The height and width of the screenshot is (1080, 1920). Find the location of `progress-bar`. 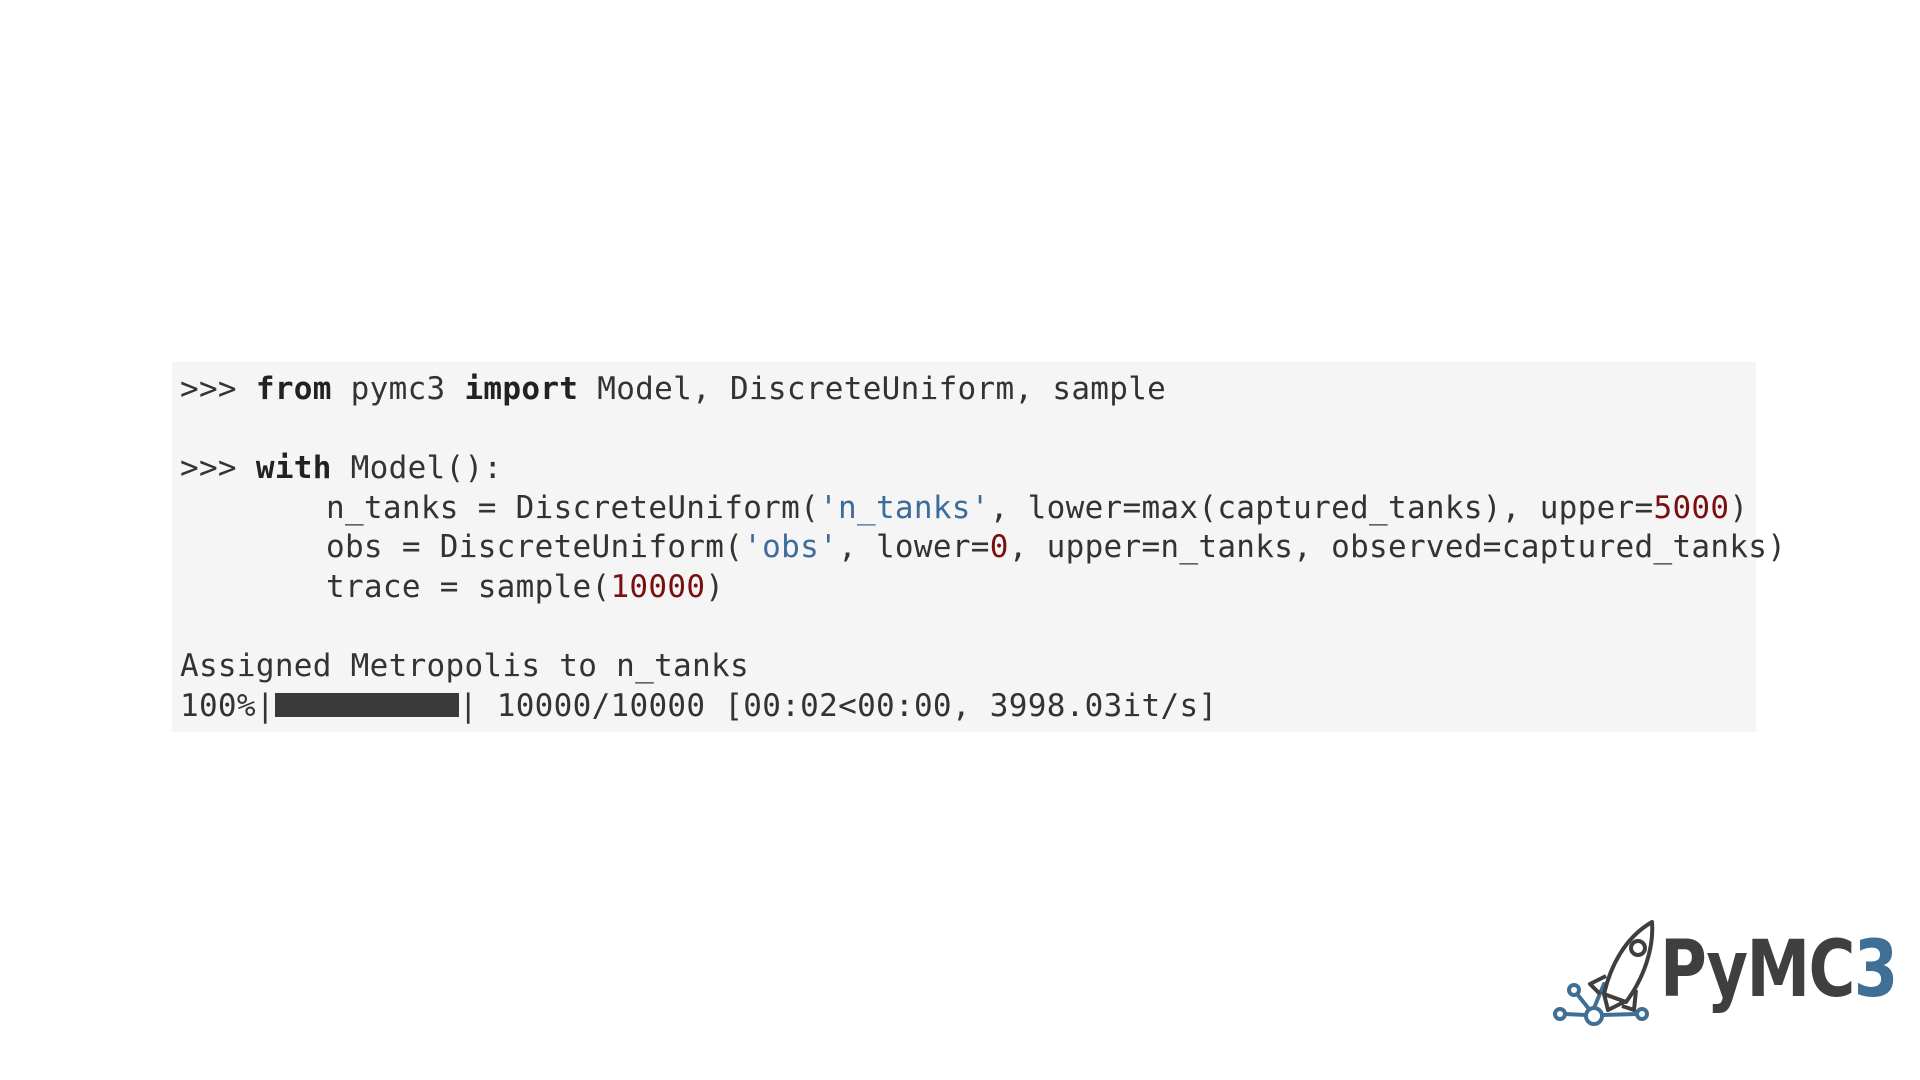

progress-bar is located at coordinates (366, 705).